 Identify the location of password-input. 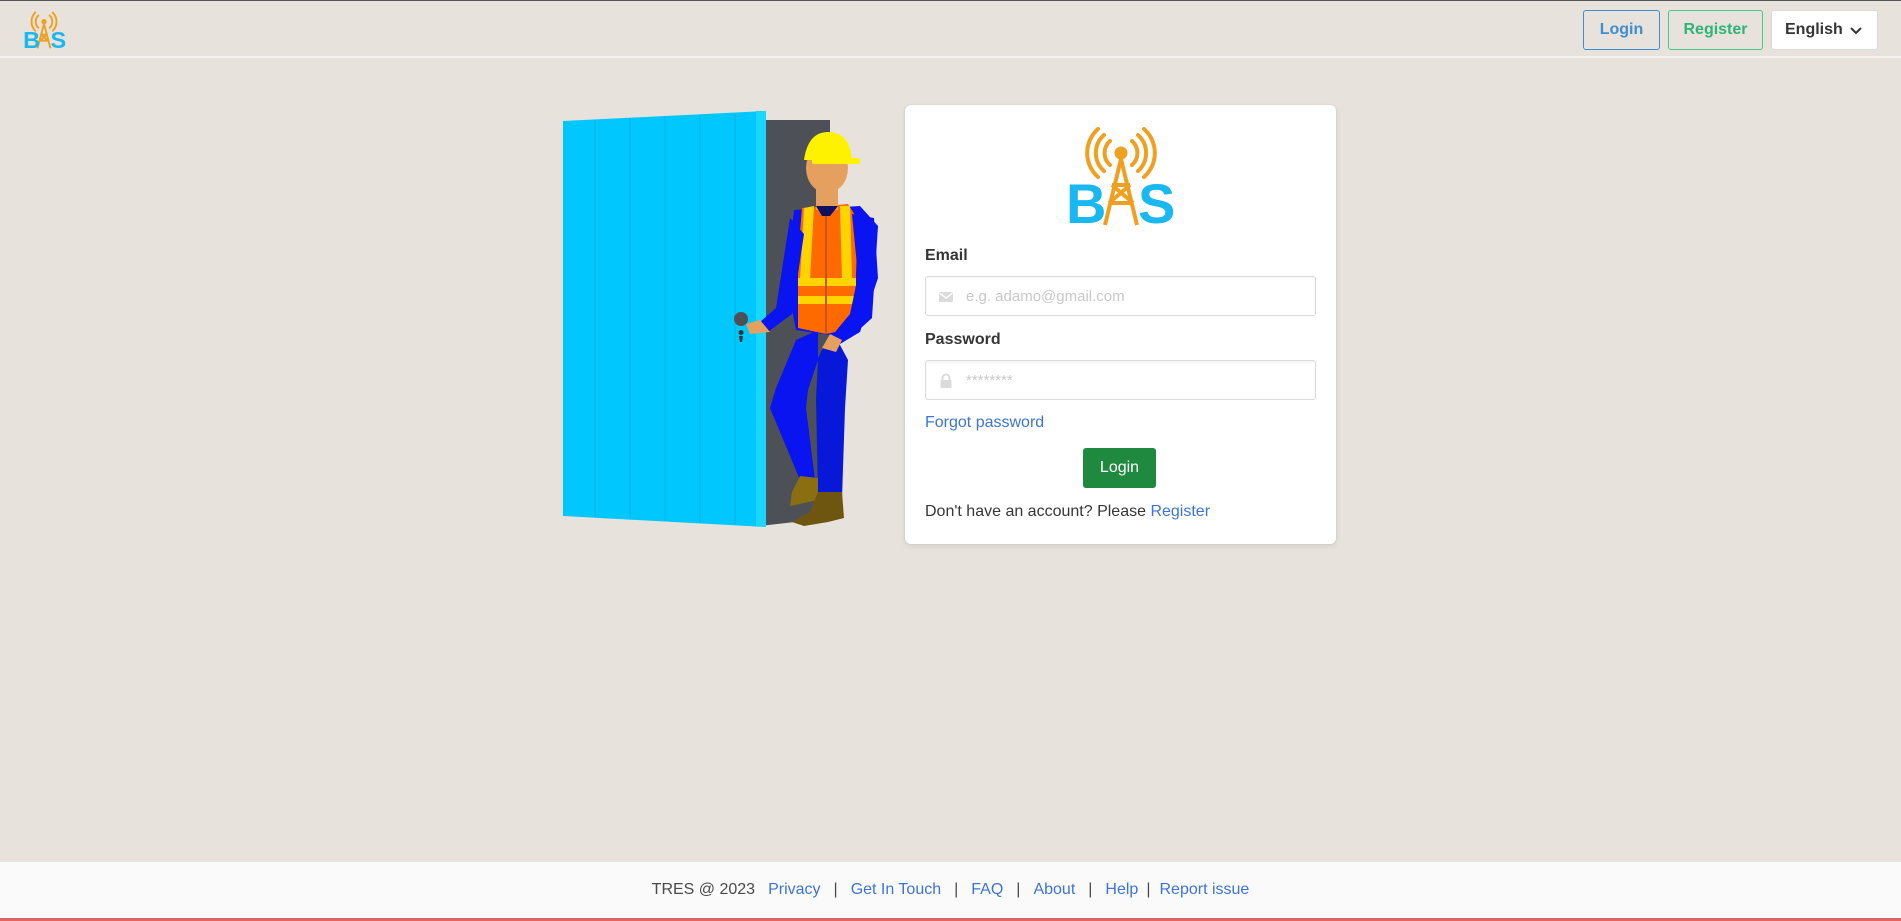
(1120, 380).